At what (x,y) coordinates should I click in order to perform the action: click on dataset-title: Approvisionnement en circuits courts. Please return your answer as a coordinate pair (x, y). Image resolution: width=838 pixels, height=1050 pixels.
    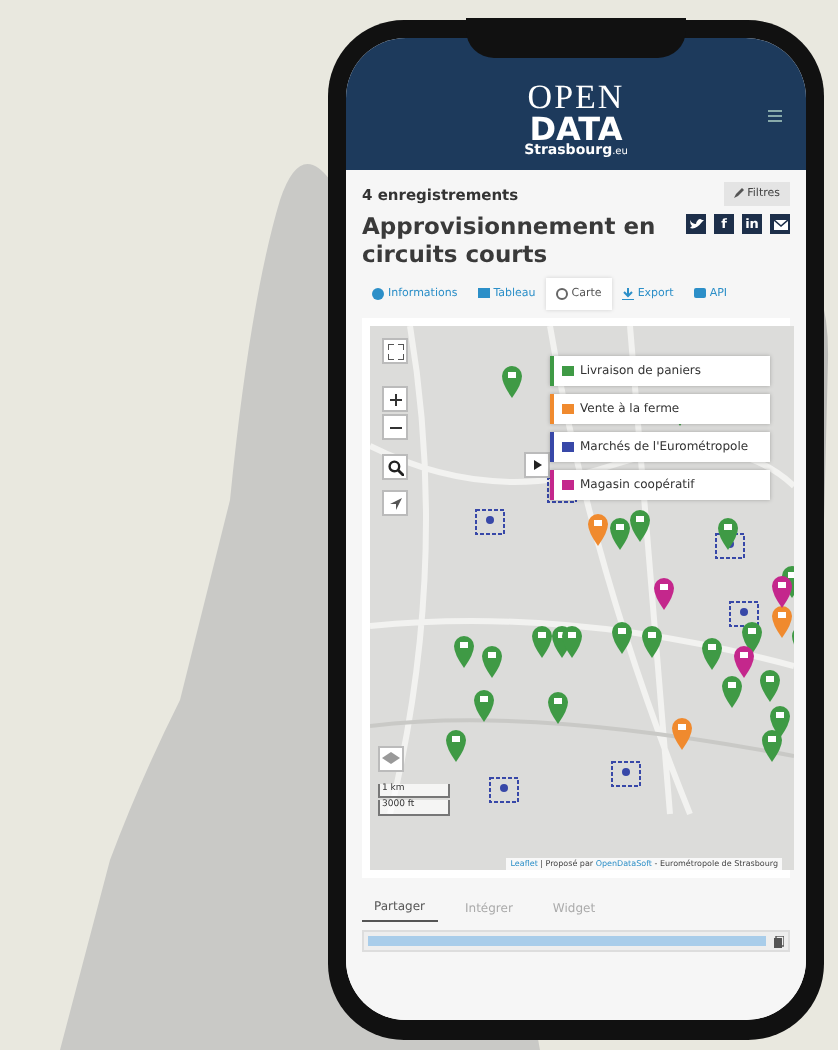
    Looking at the image, I should click on (510, 242).